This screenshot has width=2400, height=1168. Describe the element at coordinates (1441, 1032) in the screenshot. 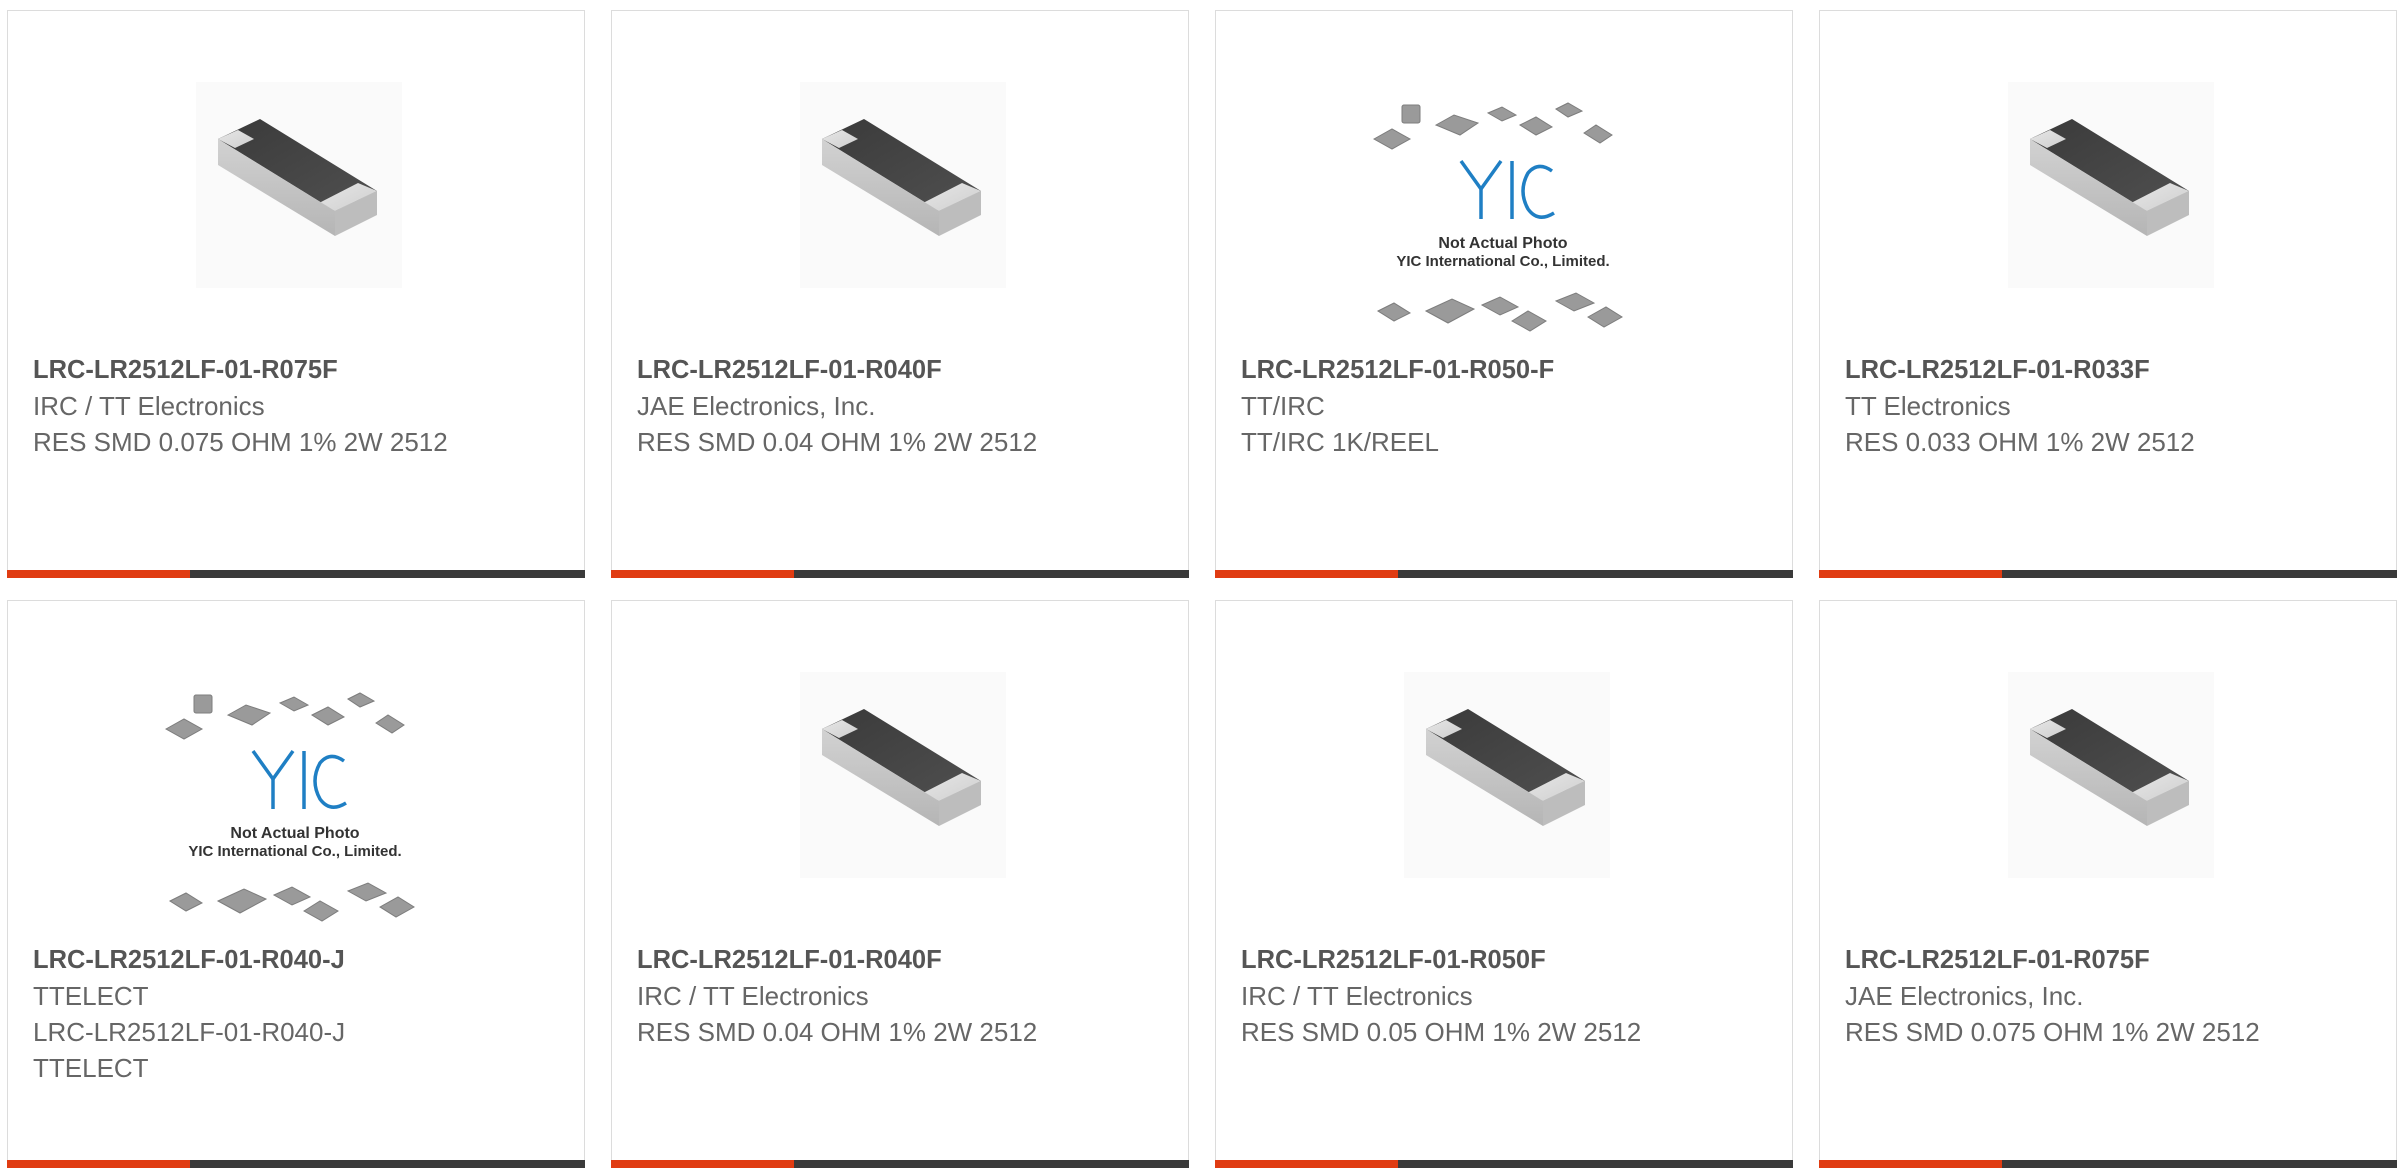

I see `description: RES SMD 0.05 OHM 1% 2W 2512` at that location.